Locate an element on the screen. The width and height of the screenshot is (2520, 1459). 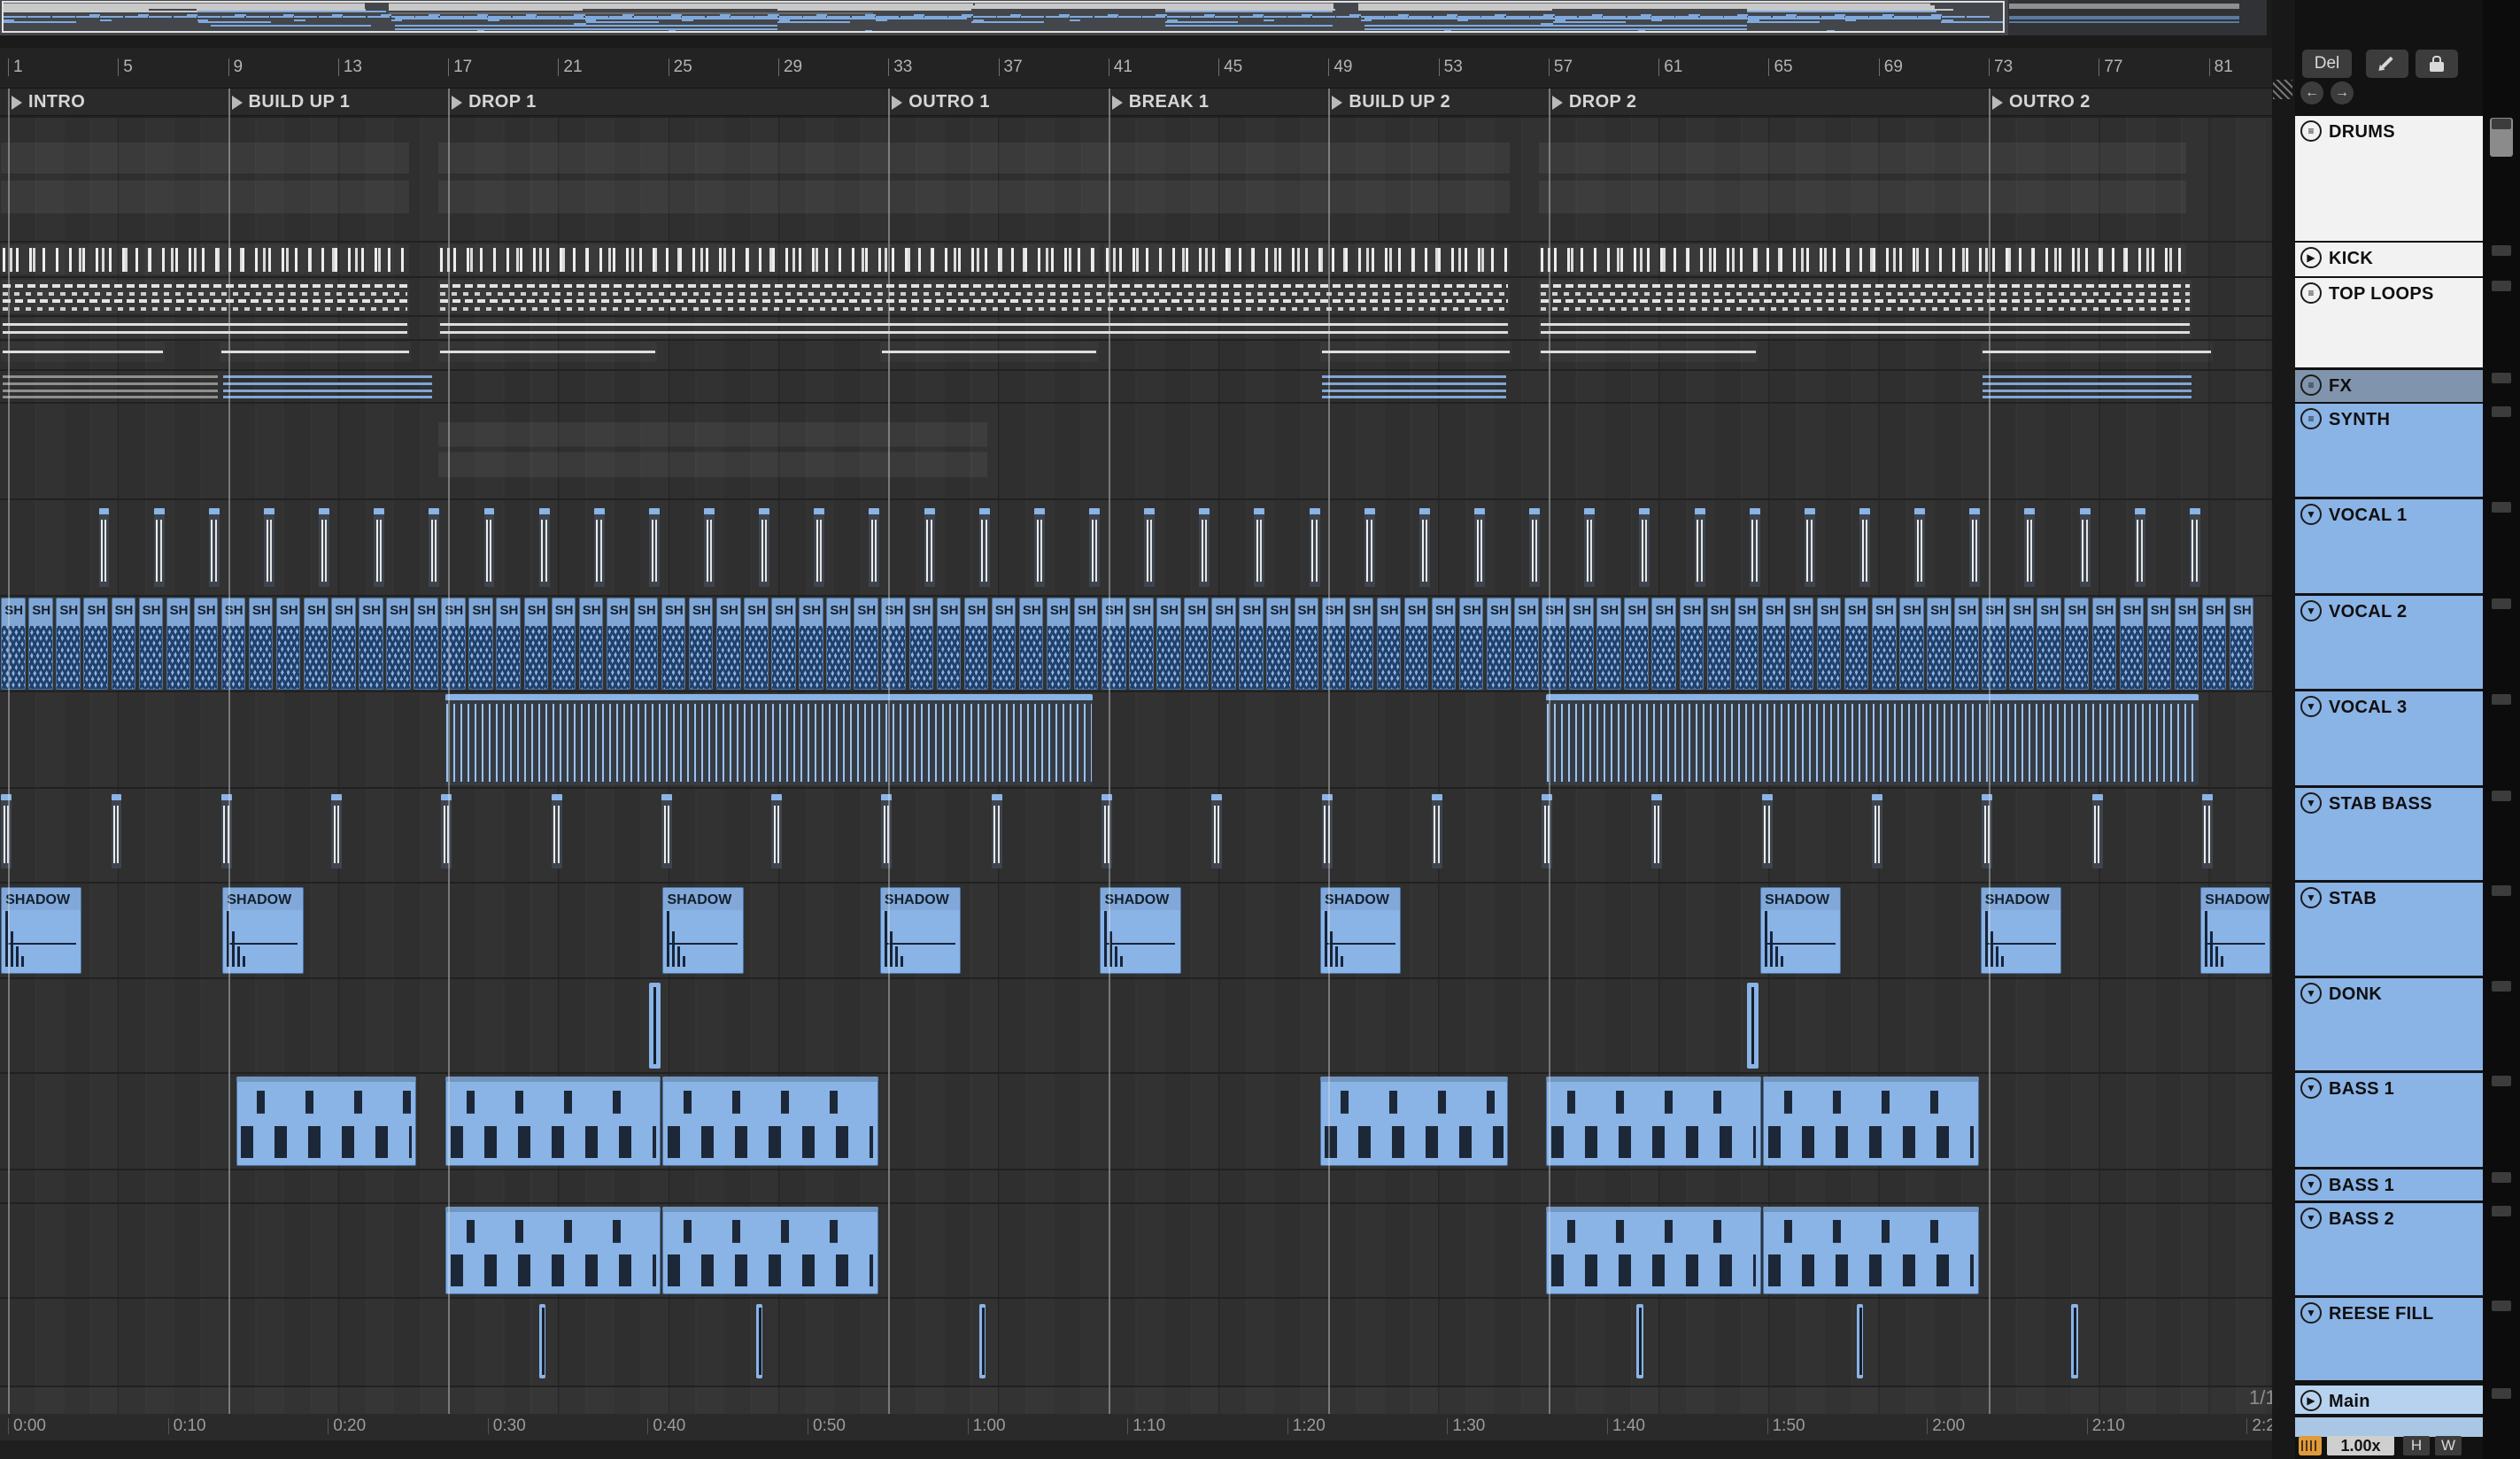
track-header-kick: ▶ KICK is located at coordinates (2389, 259).